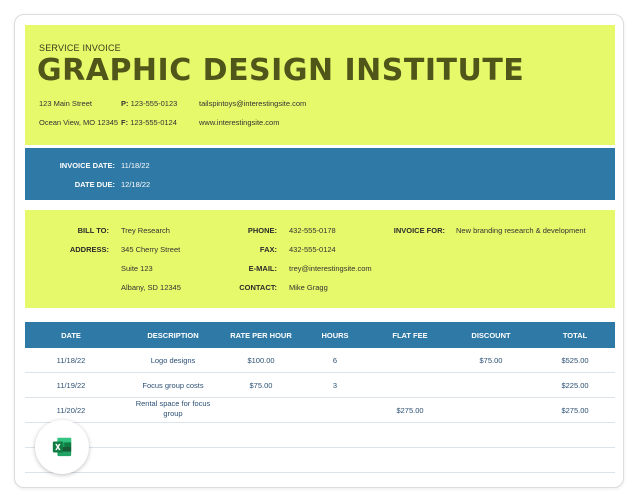  What do you see at coordinates (173, 413) in the screenshot?
I see `cell-description-line2: group` at bounding box center [173, 413].